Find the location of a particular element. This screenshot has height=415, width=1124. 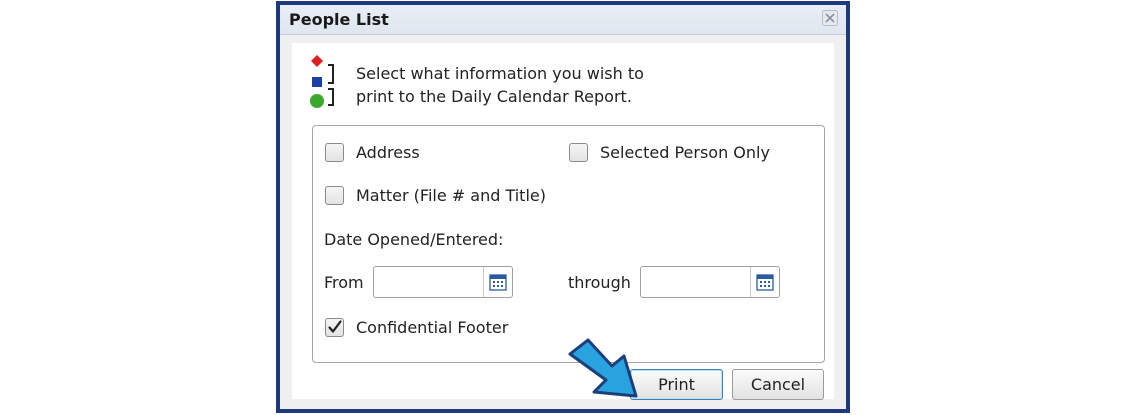

from-label: From is located at coordinates (344, 282).